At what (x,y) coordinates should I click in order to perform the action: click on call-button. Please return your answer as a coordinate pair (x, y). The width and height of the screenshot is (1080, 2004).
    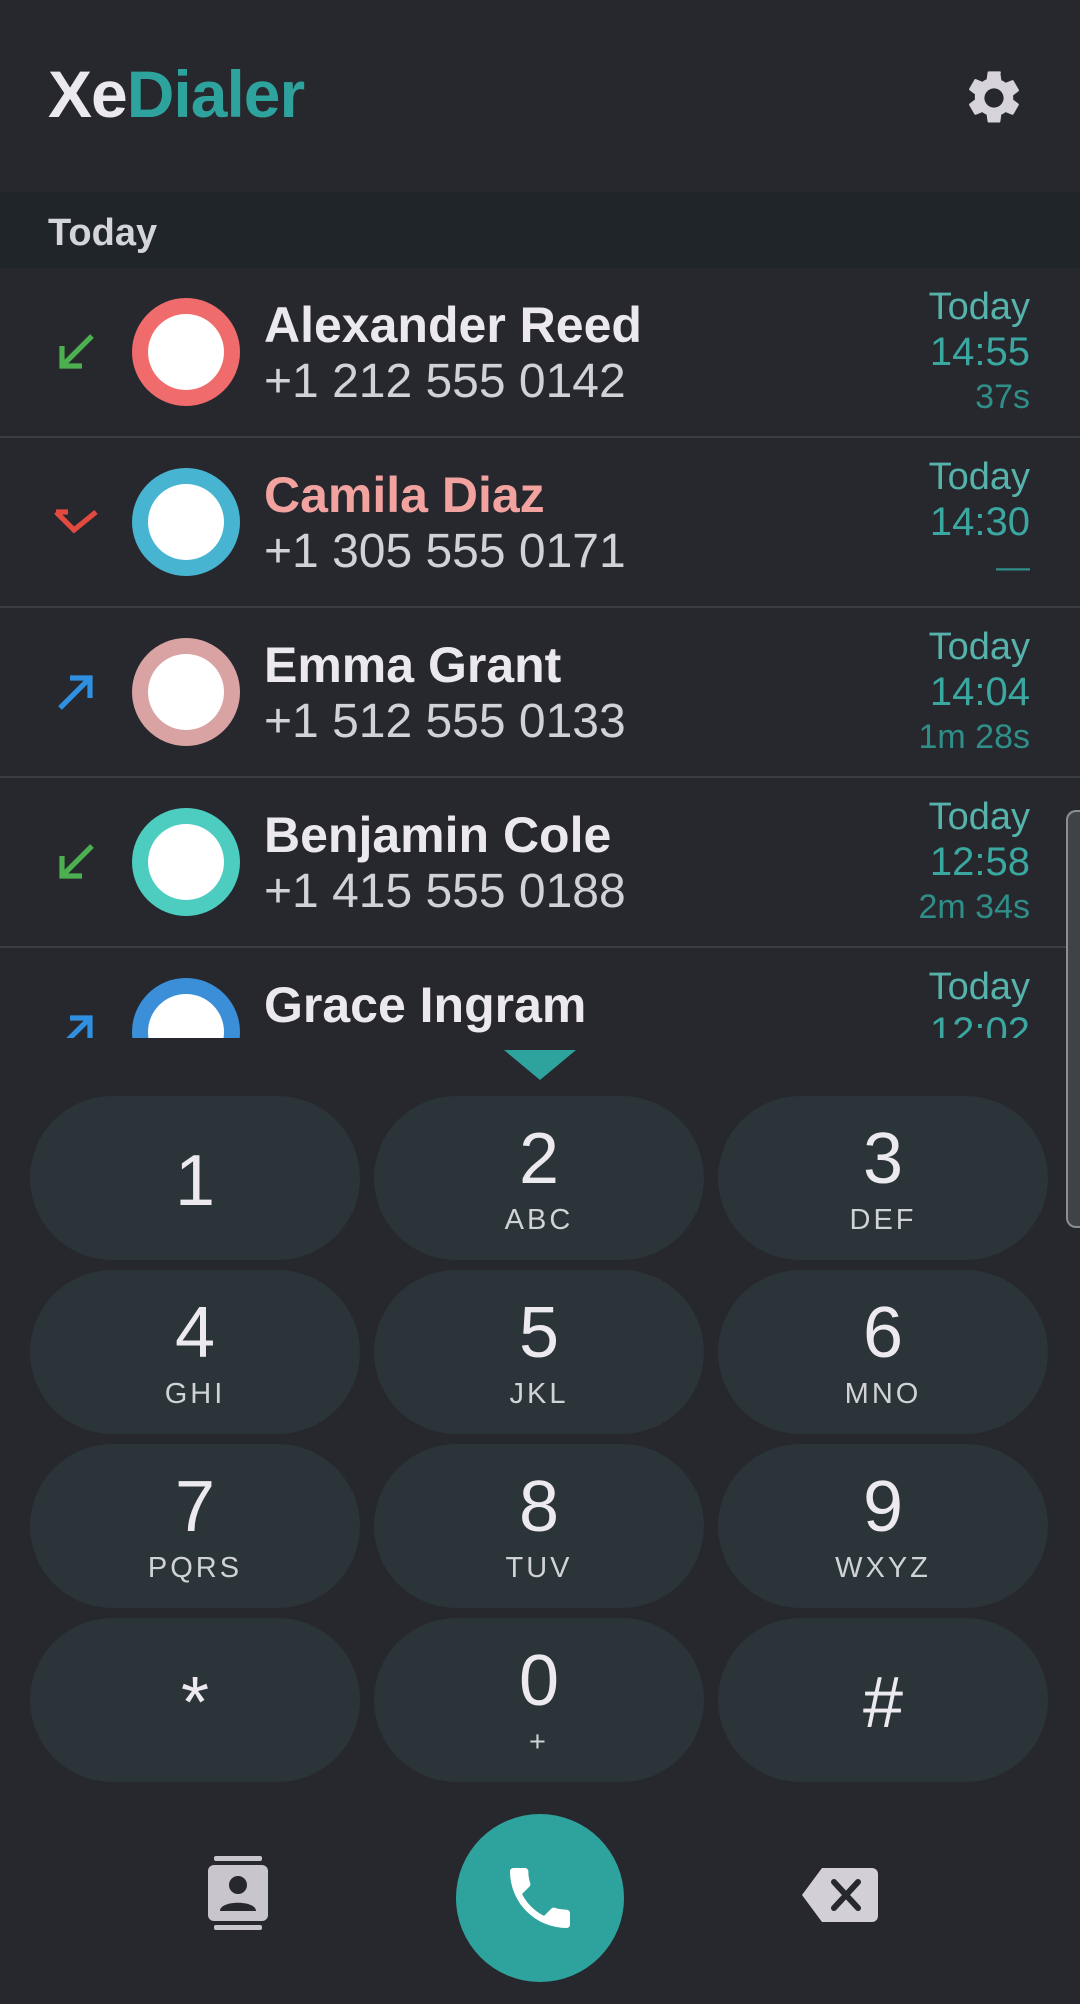
    Looking at the image, I should click on (540, 1898).